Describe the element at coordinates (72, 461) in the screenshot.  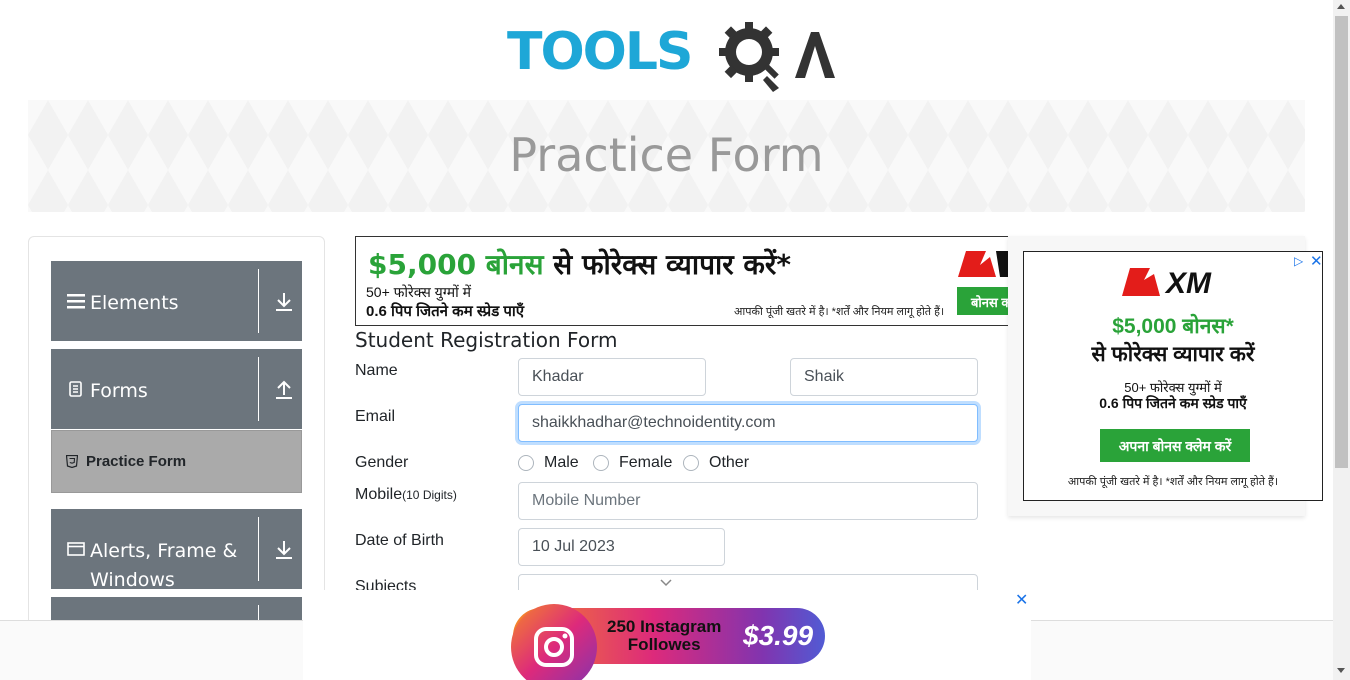
I see `html5-icon` at that location.